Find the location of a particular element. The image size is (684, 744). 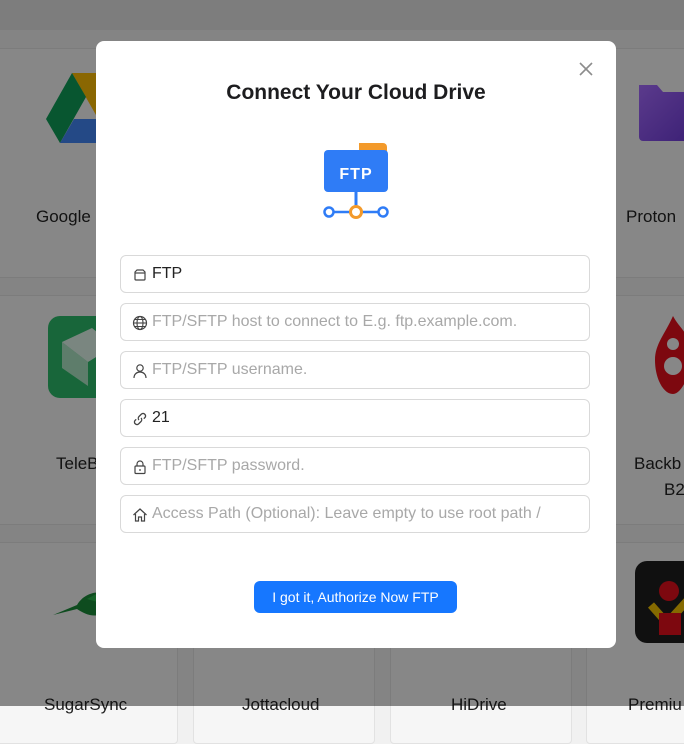

username-field is located at coordinates (355, 370).